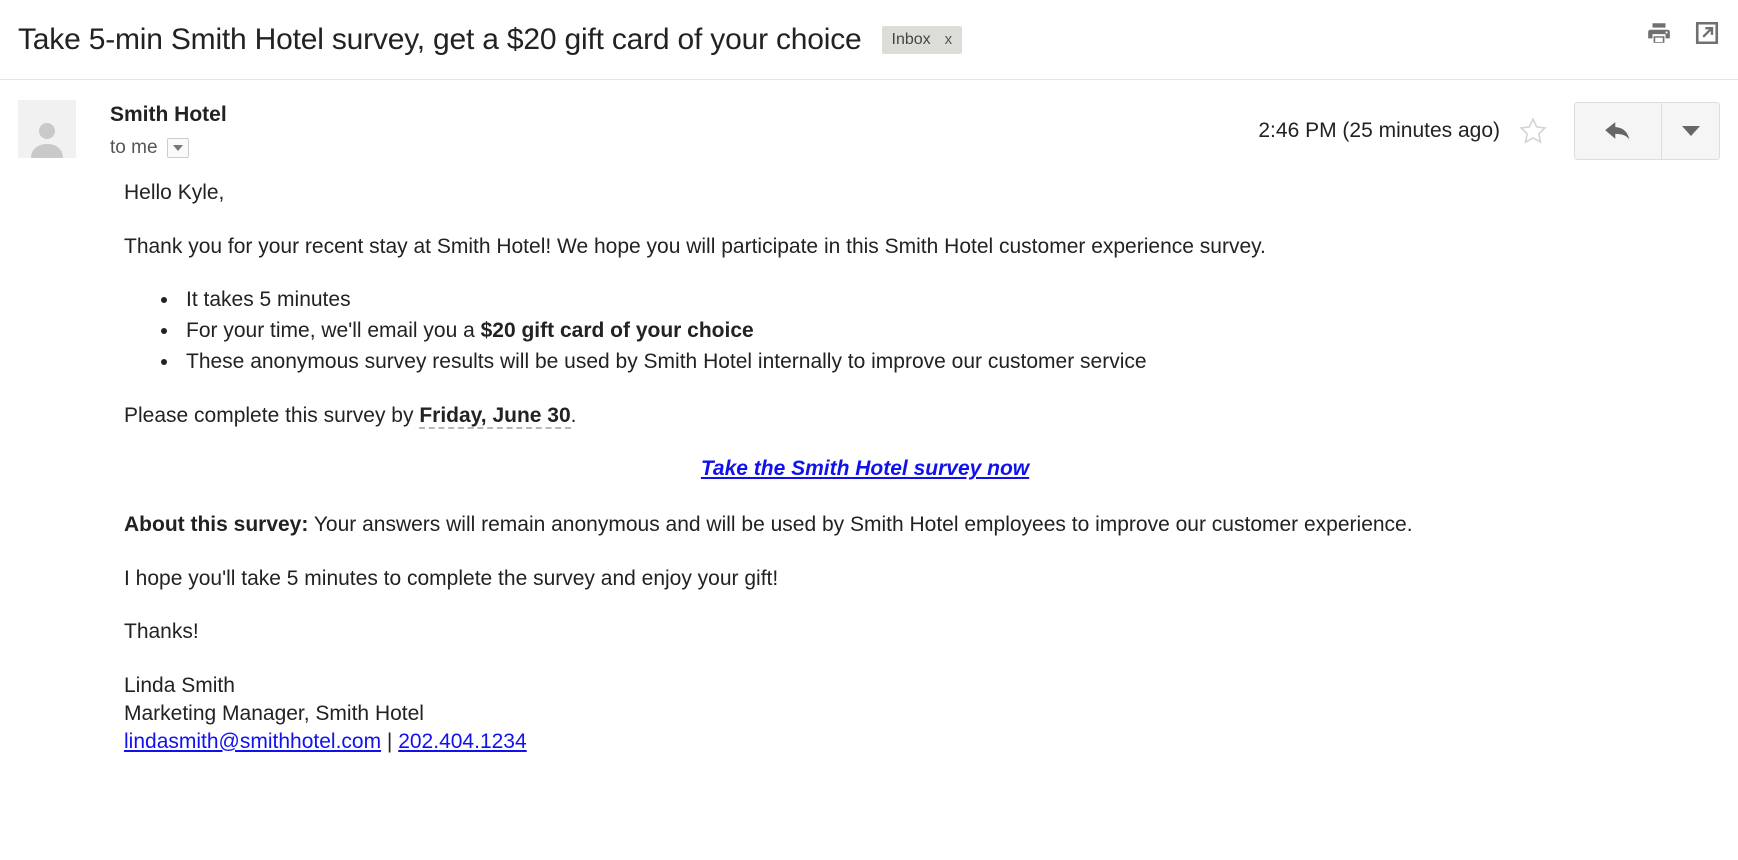  What do you see at coordinates (174, 192) in the screenshot?
I see `greeting: Hello Kyle,` at bounding box center [174, 192].